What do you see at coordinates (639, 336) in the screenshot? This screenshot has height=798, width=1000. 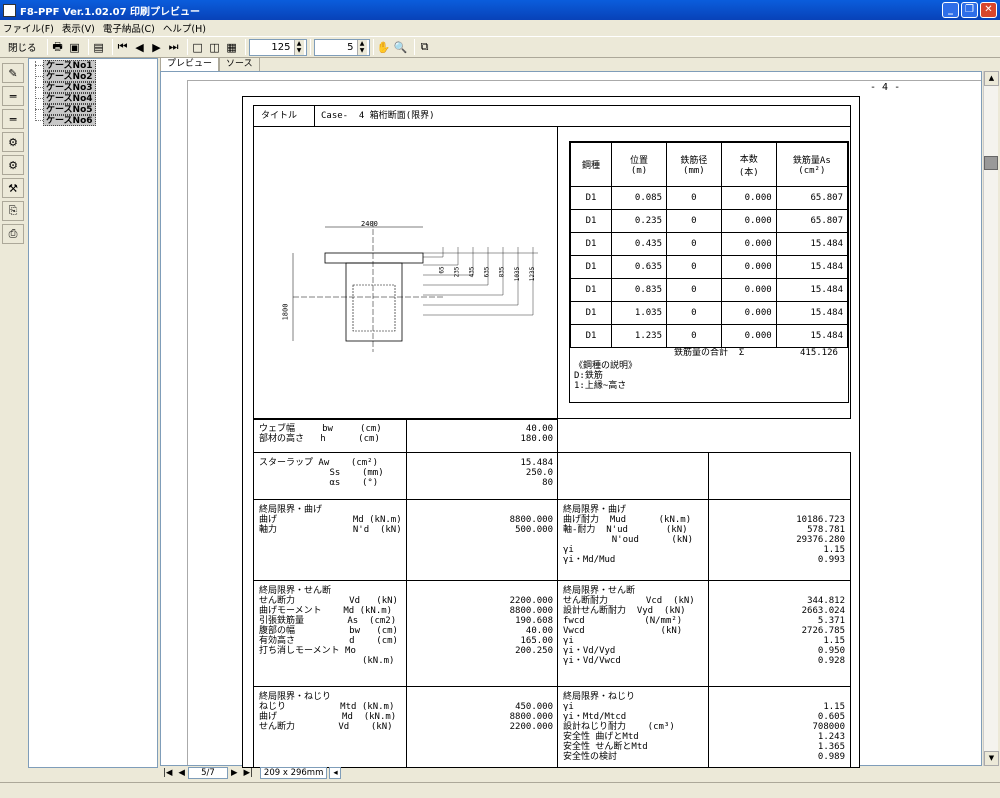 I see `cell: 1.235` at bounding box center [639, 336].